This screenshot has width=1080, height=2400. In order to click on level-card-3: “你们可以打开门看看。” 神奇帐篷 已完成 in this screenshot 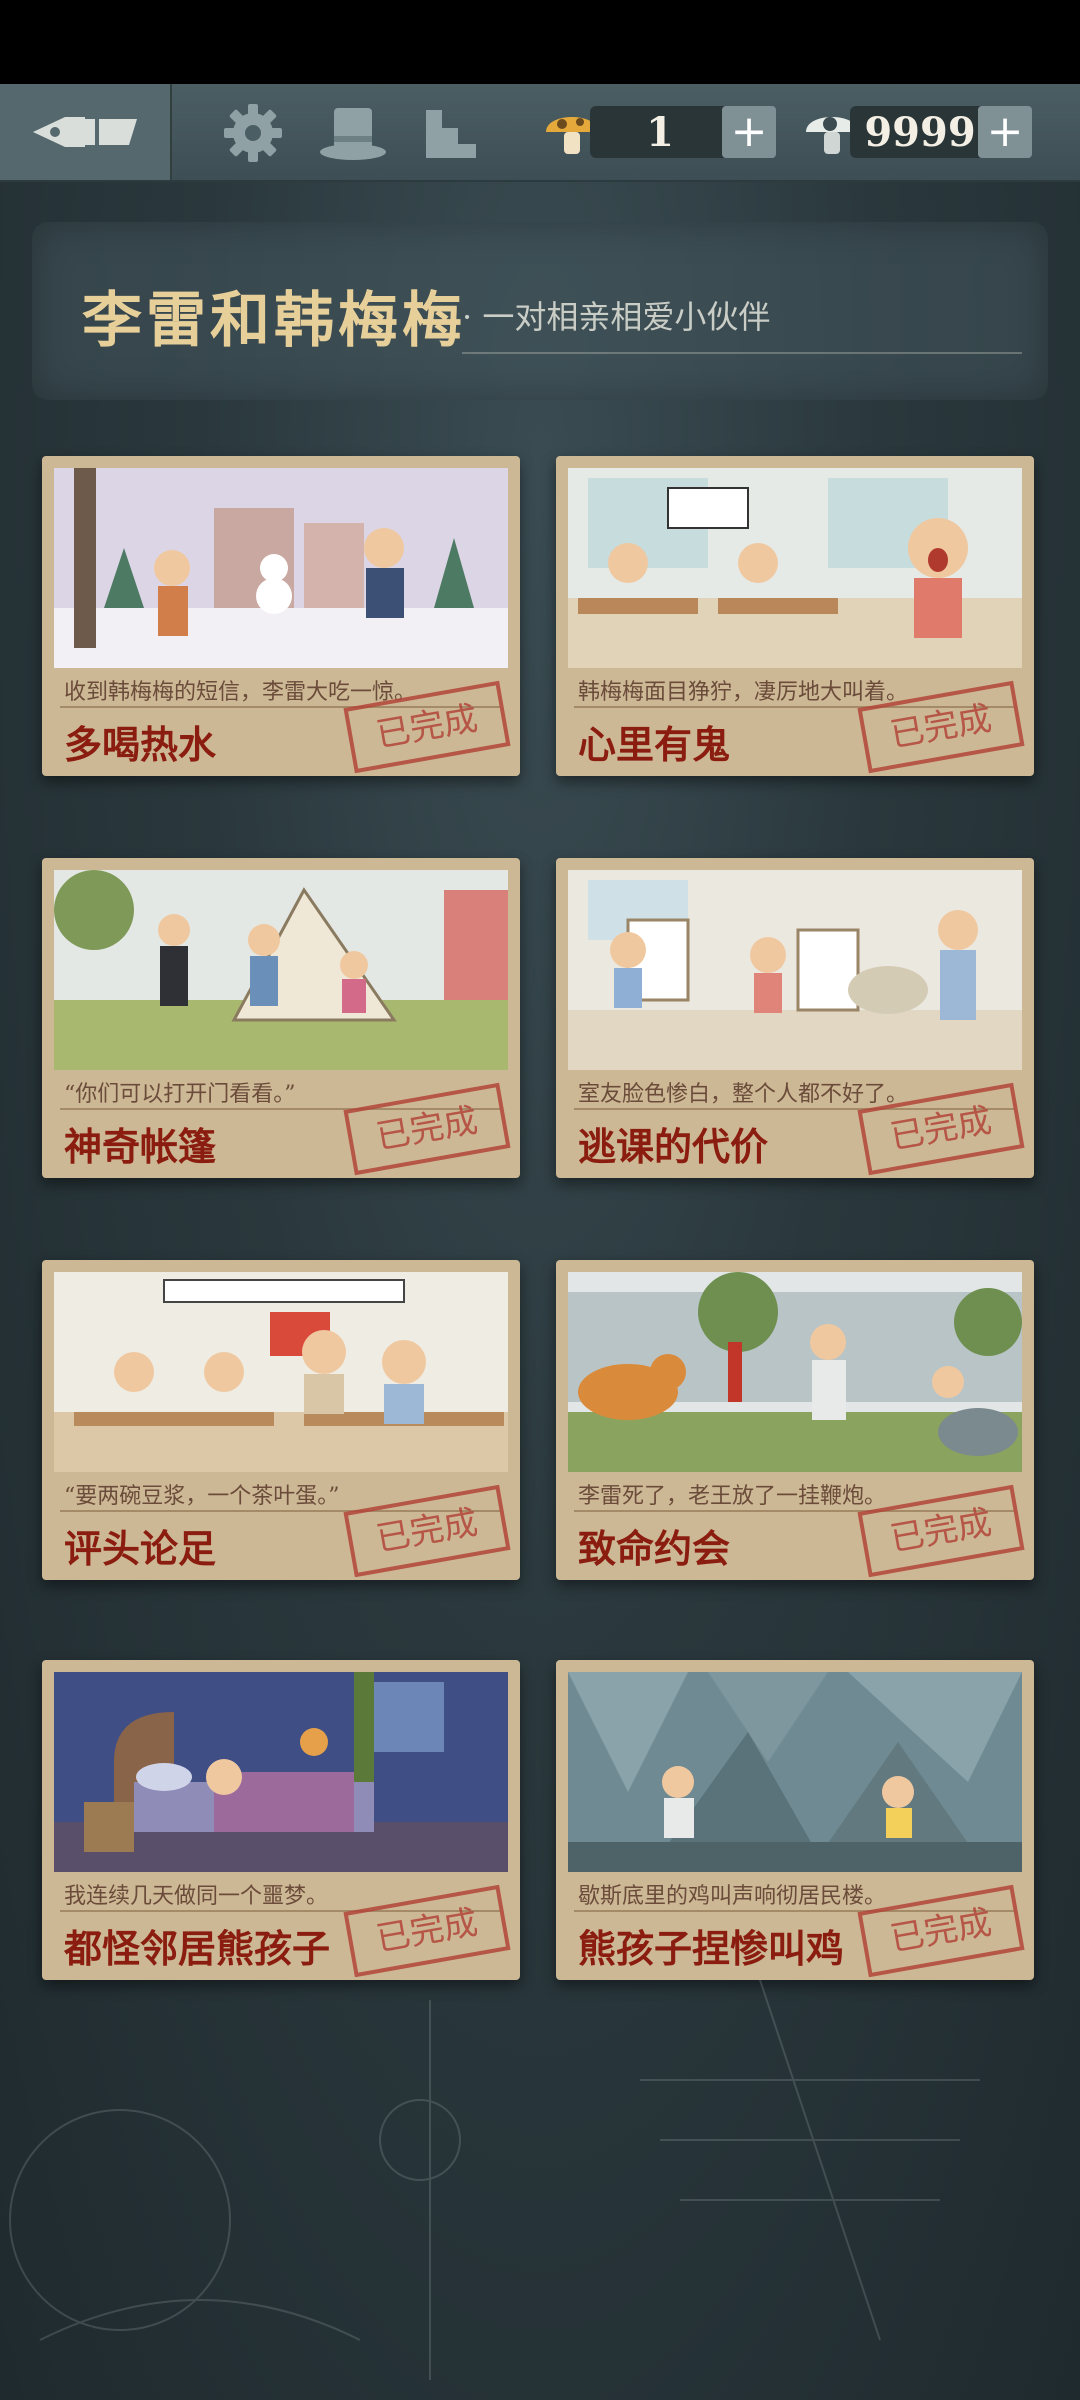, I will do `click(281, 1018)`.